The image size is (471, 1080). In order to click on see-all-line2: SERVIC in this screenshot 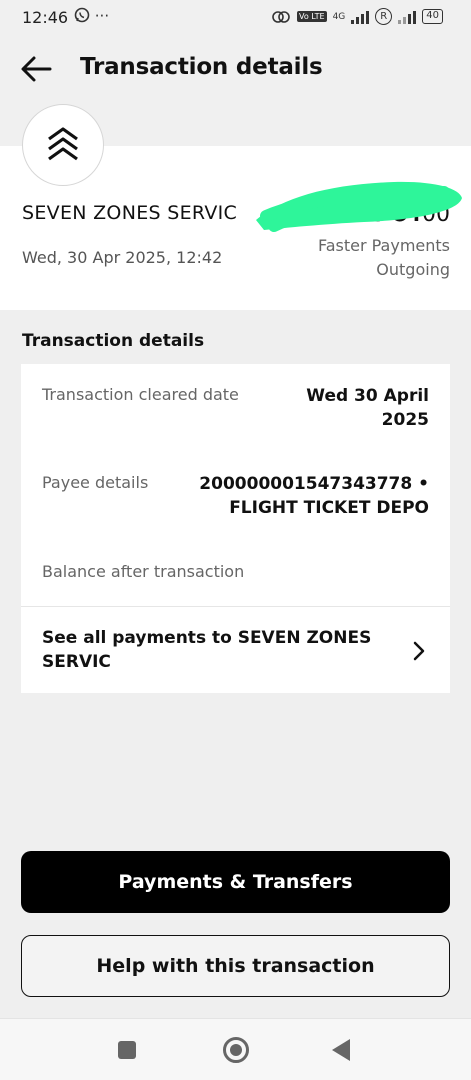, I will do `click(76, 662)`.